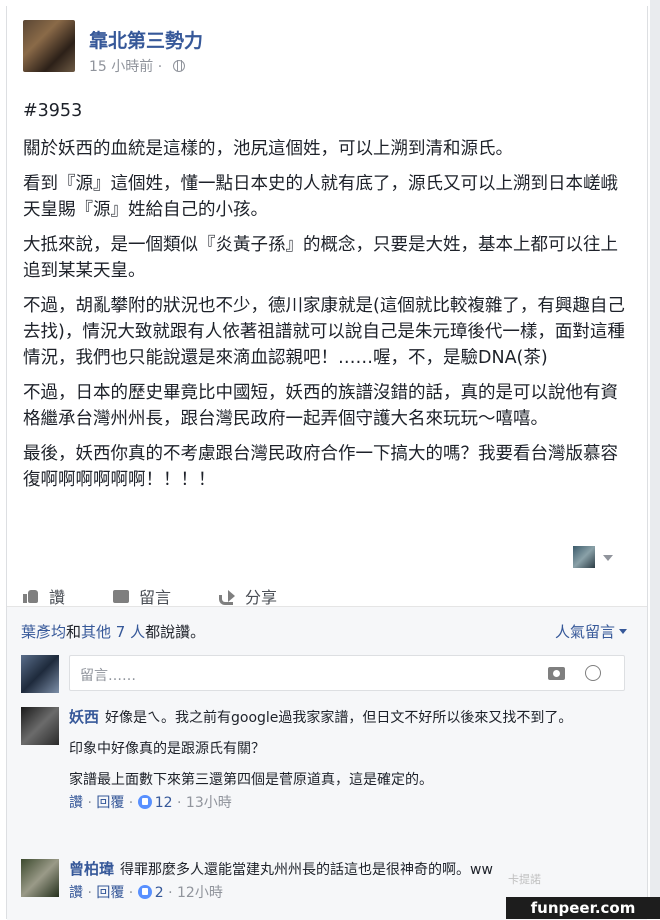 Image resolution: width=660 pixels, height=920 pixels. Describe the element at coordinates (591, 631) in the screenshot. I see `comment-sort-dropdown: 人氣留言` at that location.